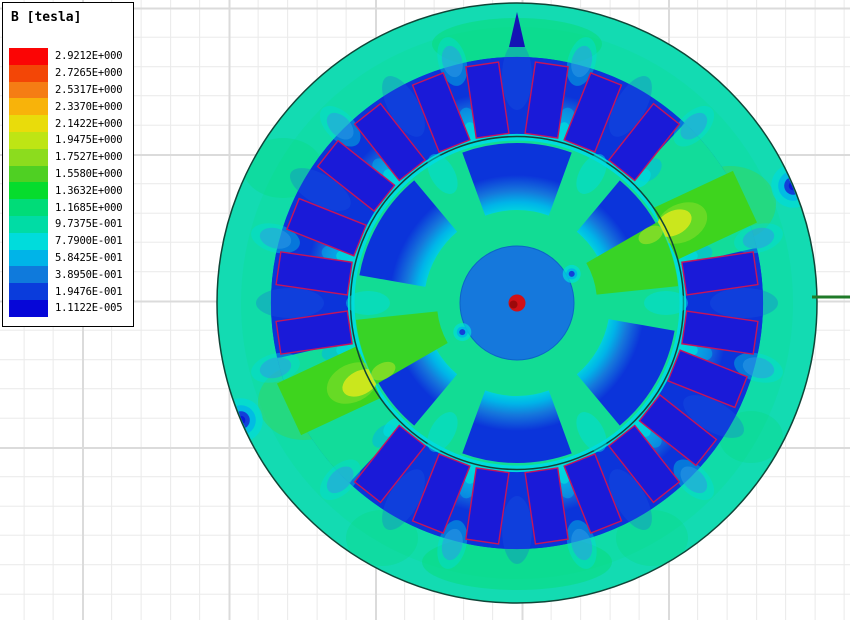  What do you see at coordinates (46, 17) in the screenshot?
I see `legend-title: B [tesla]` at bounding box center [46, 17].